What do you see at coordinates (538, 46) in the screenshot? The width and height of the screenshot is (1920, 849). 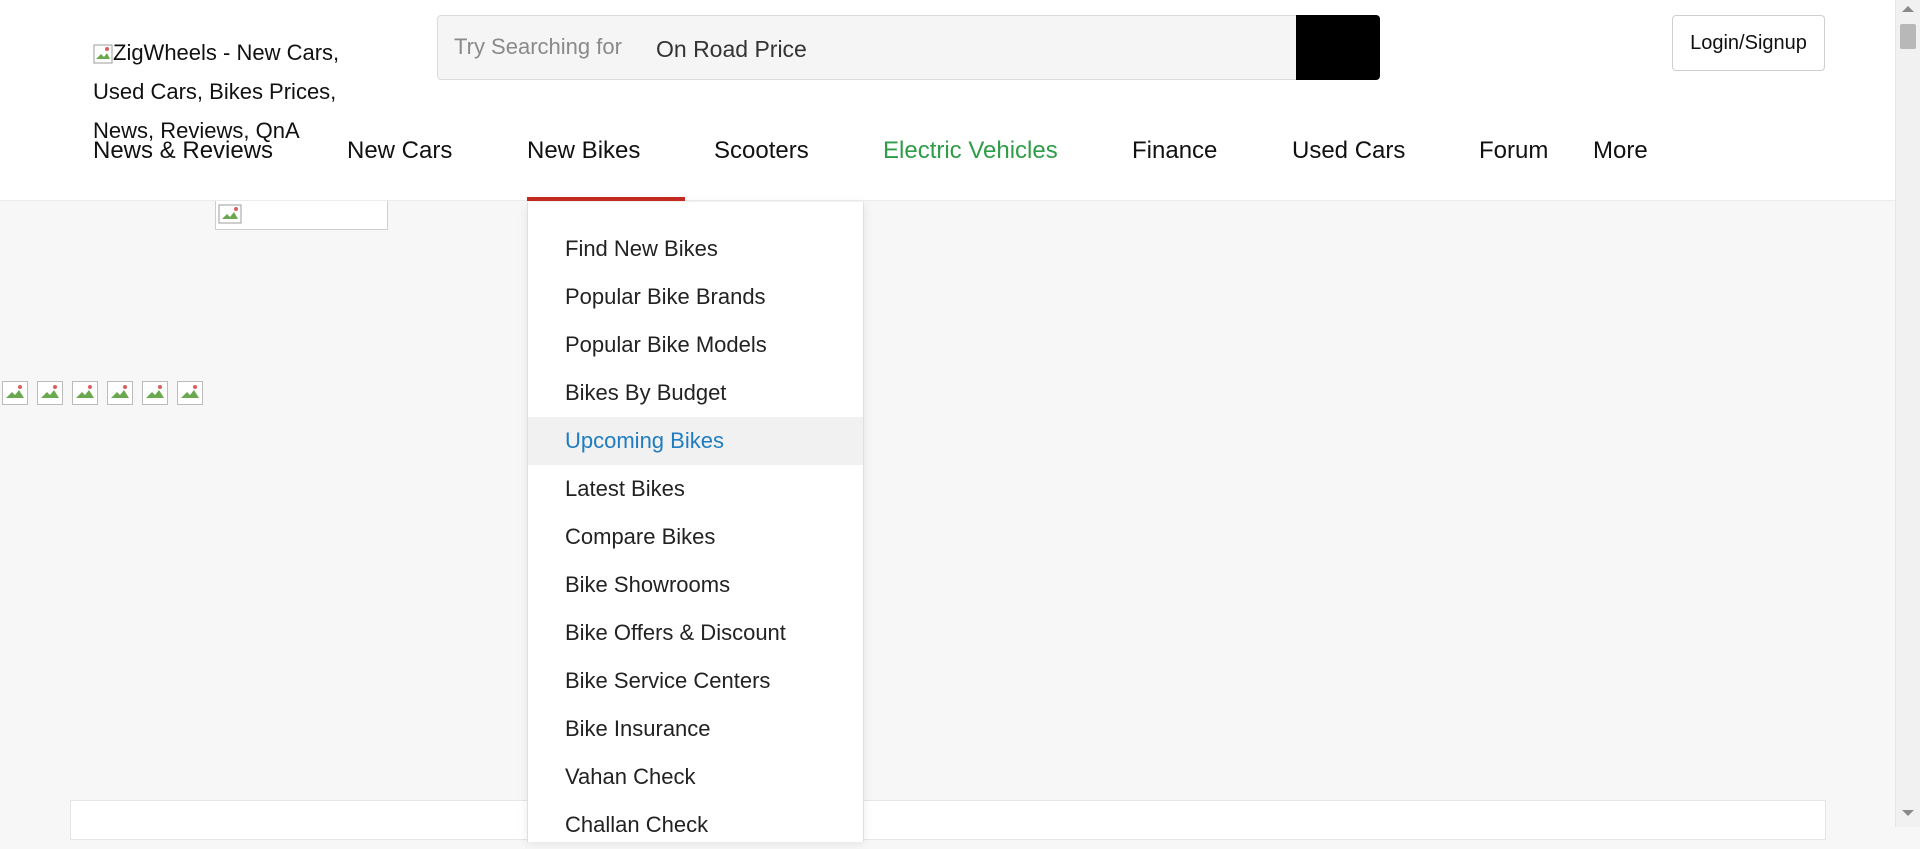 I see `search-hint: Try Searching for` at bounding box center [538, 46].